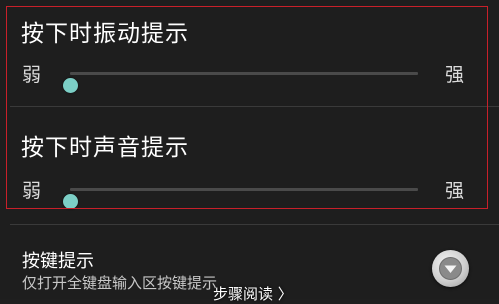 The image size is (499, 304). What do you see at coordinates (240, 82) in the screenshot?
I see `vibration-slider` at bounding box center [240, 82].